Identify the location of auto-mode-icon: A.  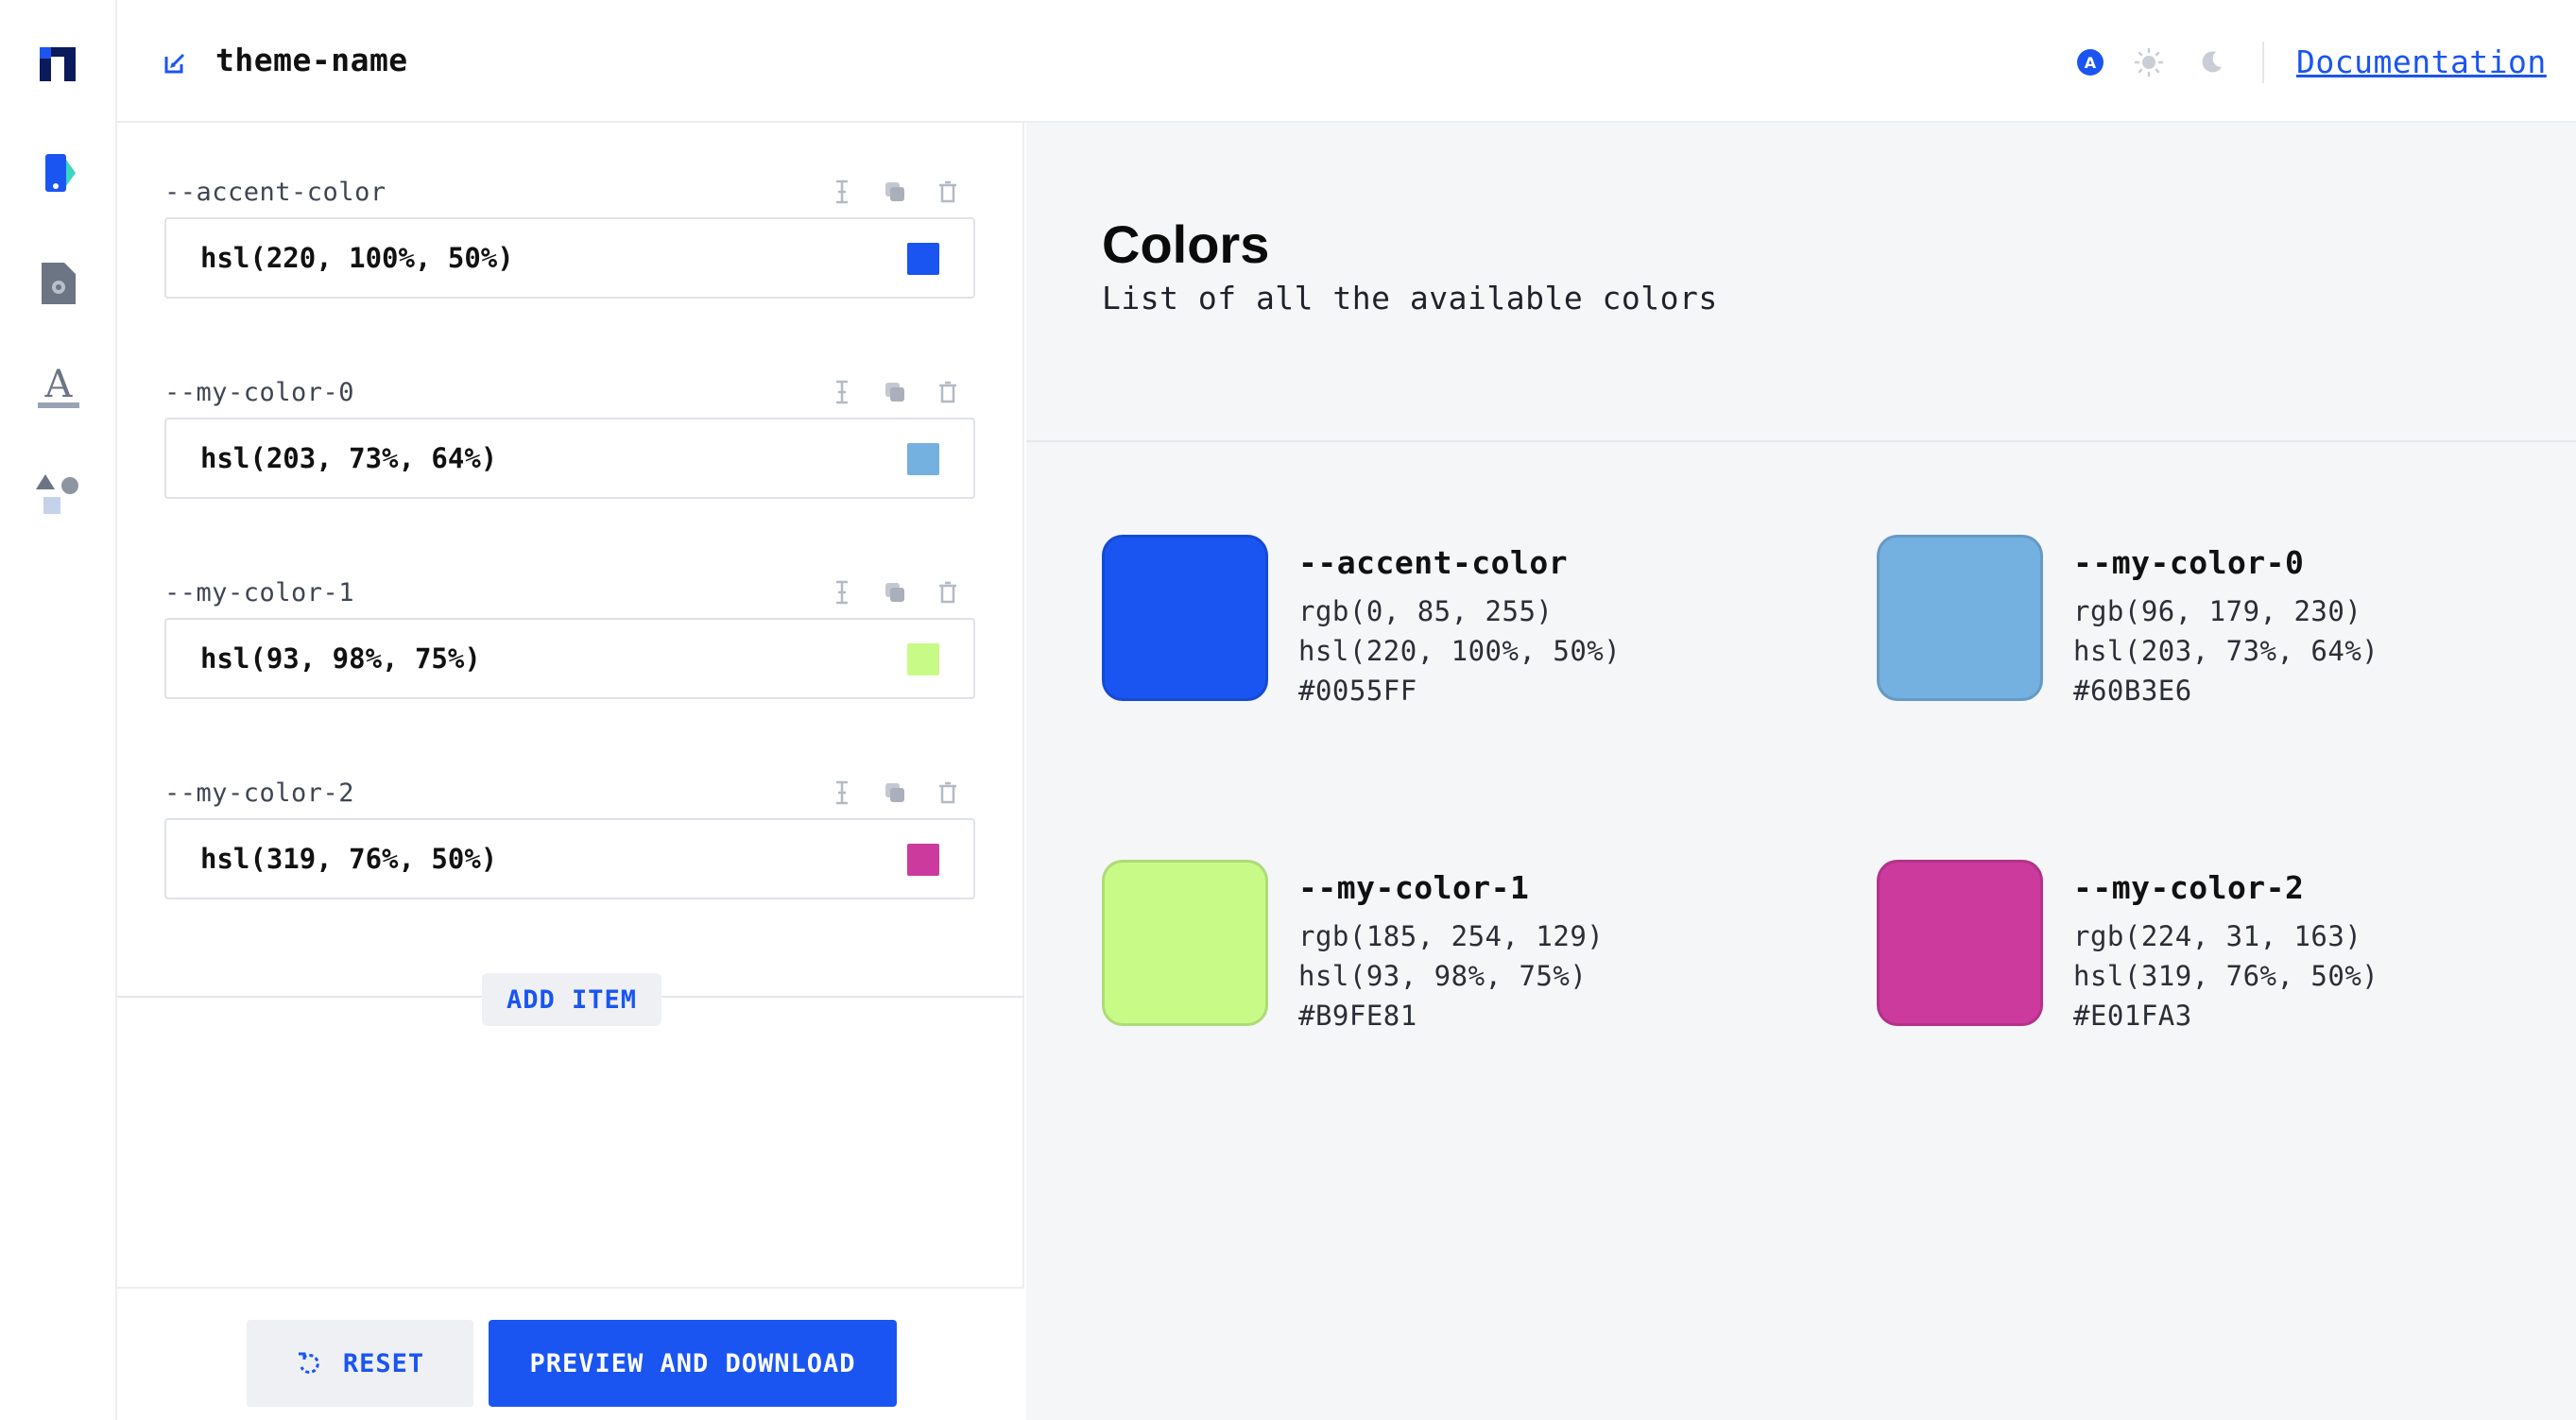
(2090, 62).